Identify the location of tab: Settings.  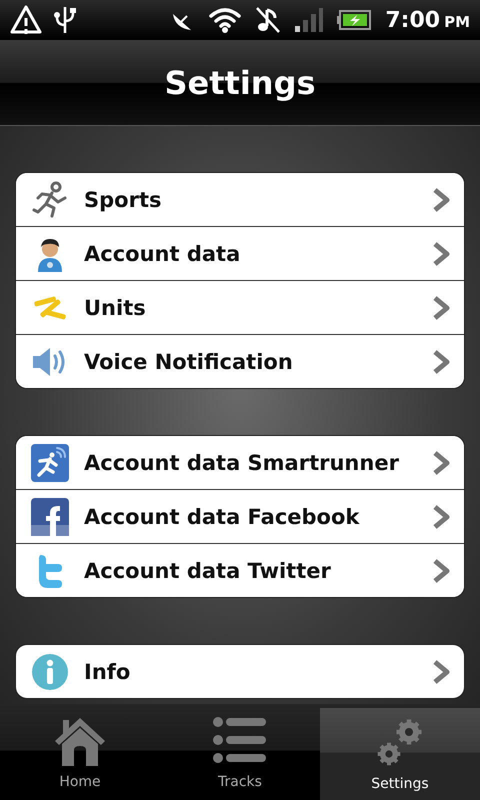
(400, 754).